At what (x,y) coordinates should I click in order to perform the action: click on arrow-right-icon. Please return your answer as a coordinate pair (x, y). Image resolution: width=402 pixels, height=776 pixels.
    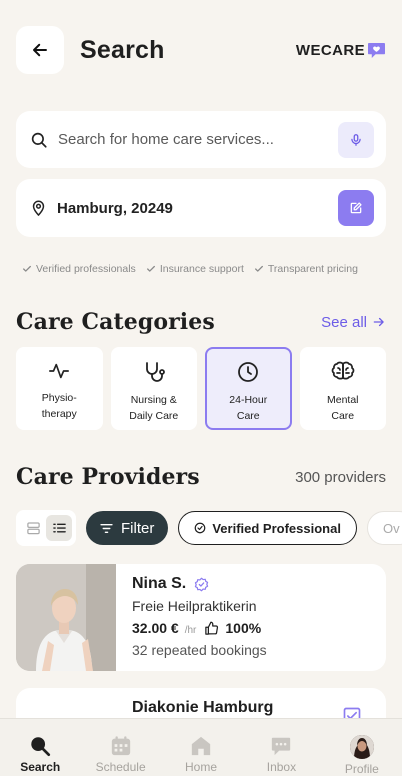
    Looking at the image, I should click on (378, 322).